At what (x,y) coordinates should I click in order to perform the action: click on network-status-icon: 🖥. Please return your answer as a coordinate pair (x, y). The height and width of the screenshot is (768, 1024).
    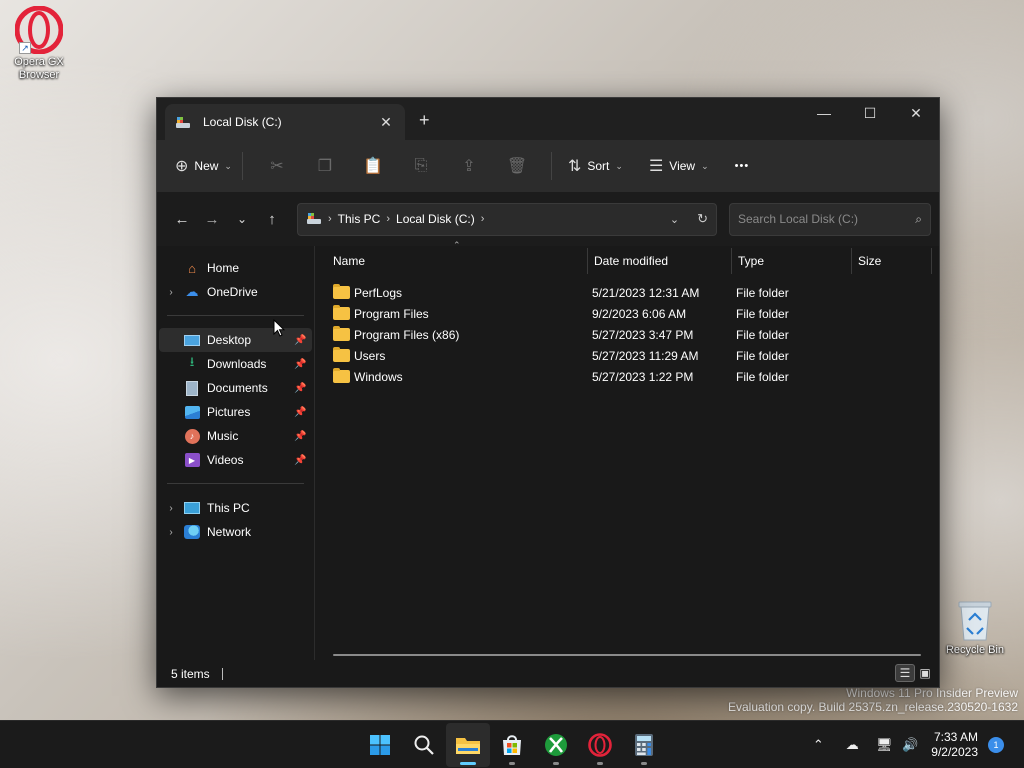
    Looking at the image, I should click on (884, 745).